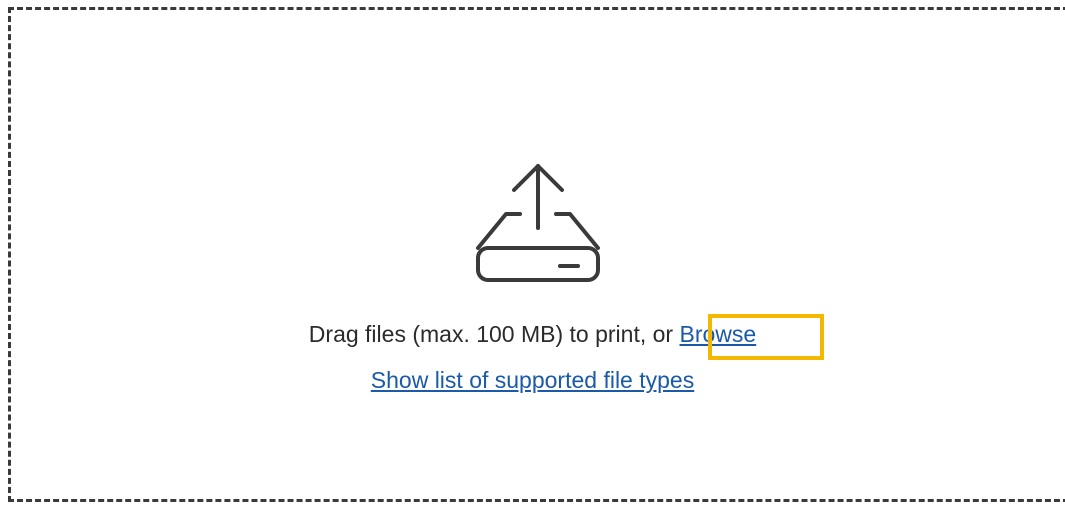 The image size is (1065, 506). I want to click on instruction-text: Drag files (max. 100 MB) to print, or, so click(491, 334).